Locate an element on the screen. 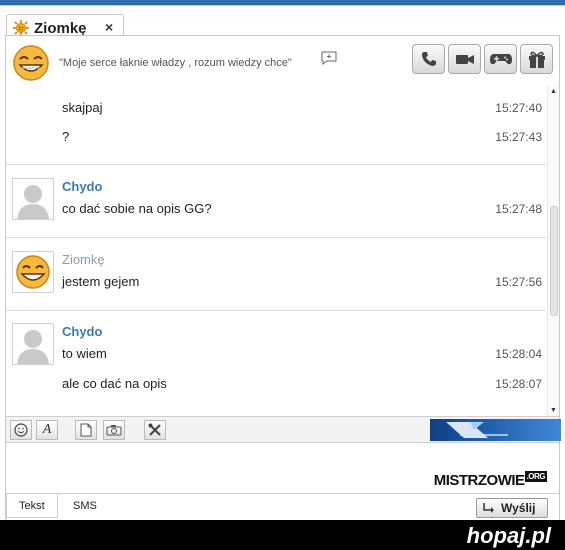  add-status-icon: + is located at coordinates (329, 58).